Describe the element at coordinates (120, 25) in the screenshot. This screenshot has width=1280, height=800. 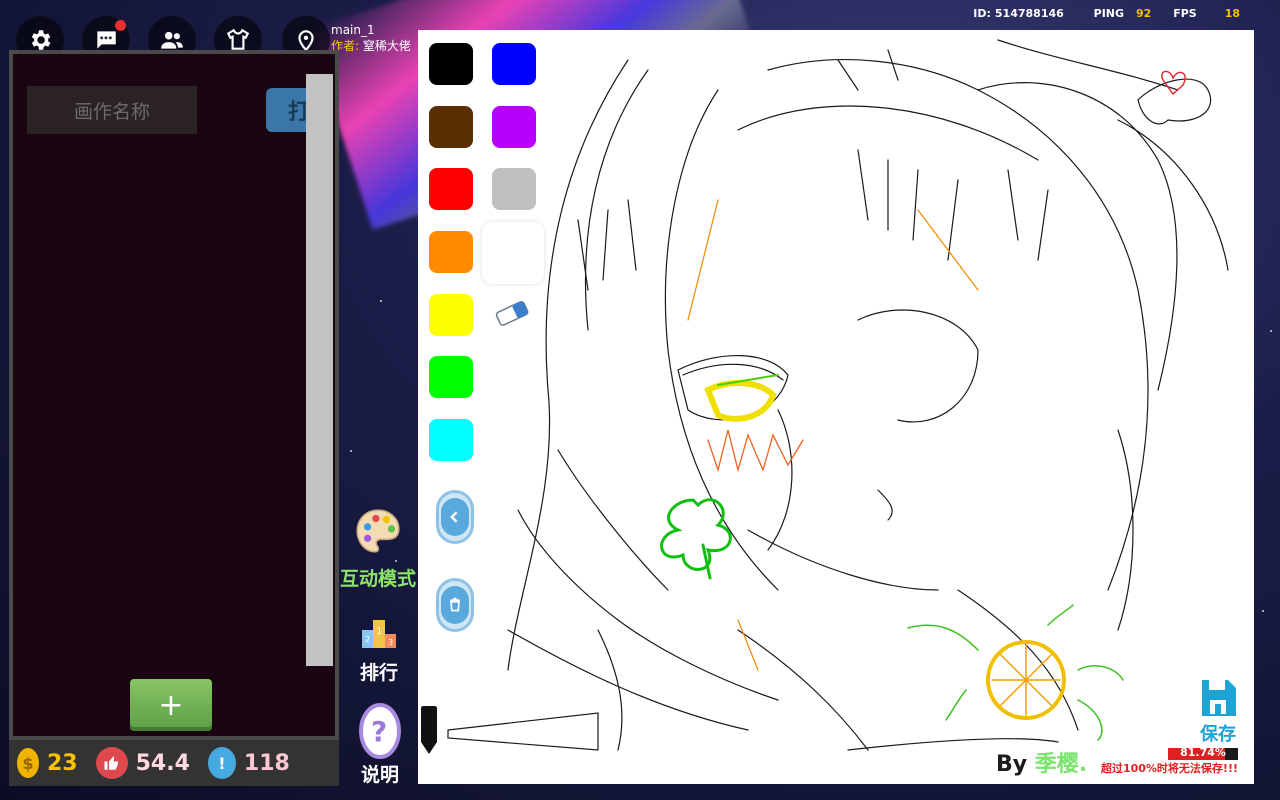
I see `notification-dot` at that location.